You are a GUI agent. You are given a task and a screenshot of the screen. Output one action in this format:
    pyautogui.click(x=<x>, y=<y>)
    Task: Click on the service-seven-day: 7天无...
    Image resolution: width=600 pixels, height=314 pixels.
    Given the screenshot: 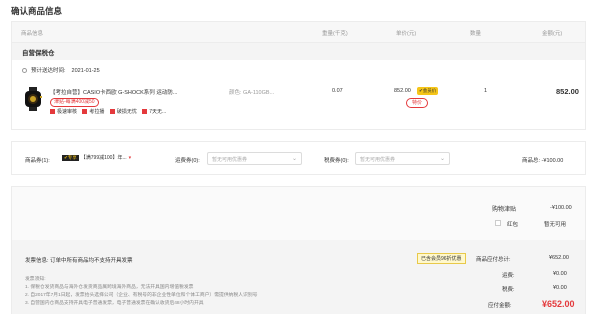 What is the action you would take?
    pyautogui.click(x=154, y=112)
    